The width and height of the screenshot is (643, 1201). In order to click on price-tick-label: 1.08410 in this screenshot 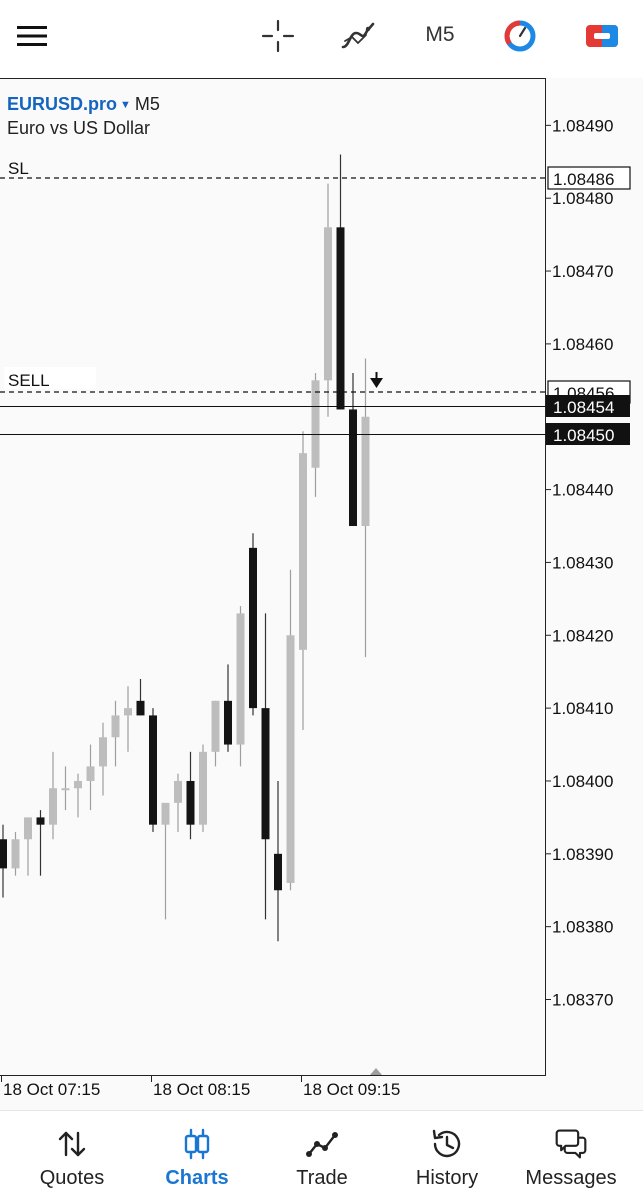, I will do `click(582, 708)`.